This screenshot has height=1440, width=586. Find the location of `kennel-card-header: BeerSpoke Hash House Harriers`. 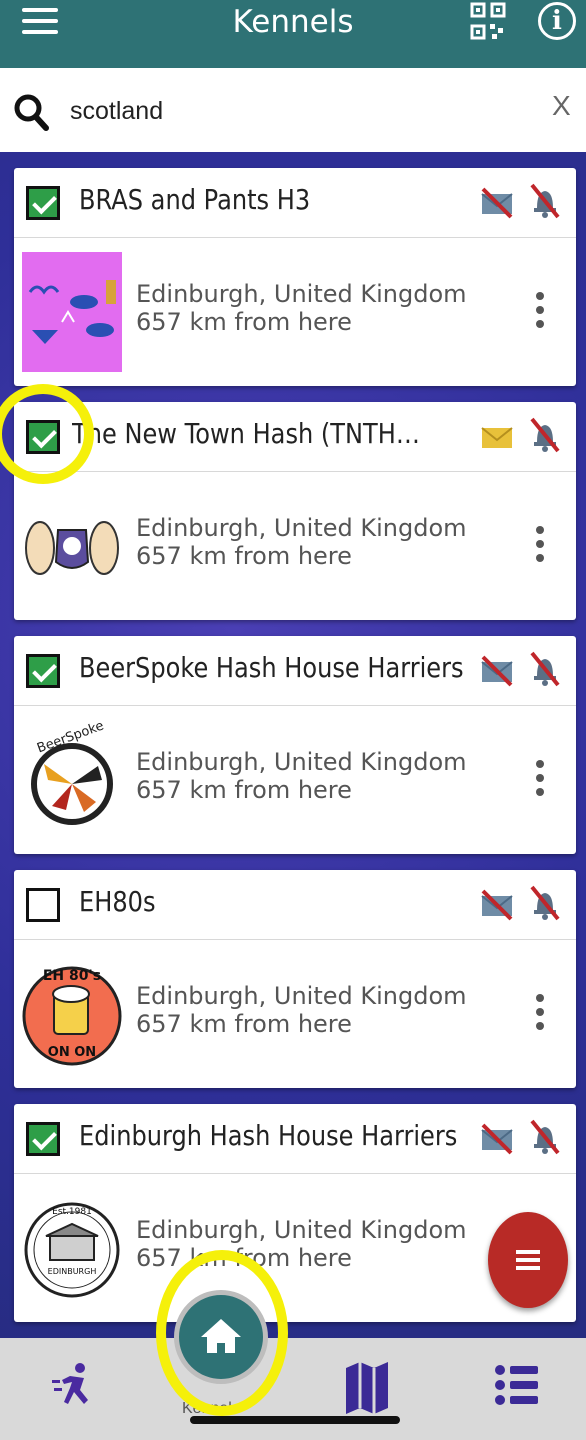

kennel-card-header: BeerSpoke Hash House Harriers is located at coordinates (295, 671).